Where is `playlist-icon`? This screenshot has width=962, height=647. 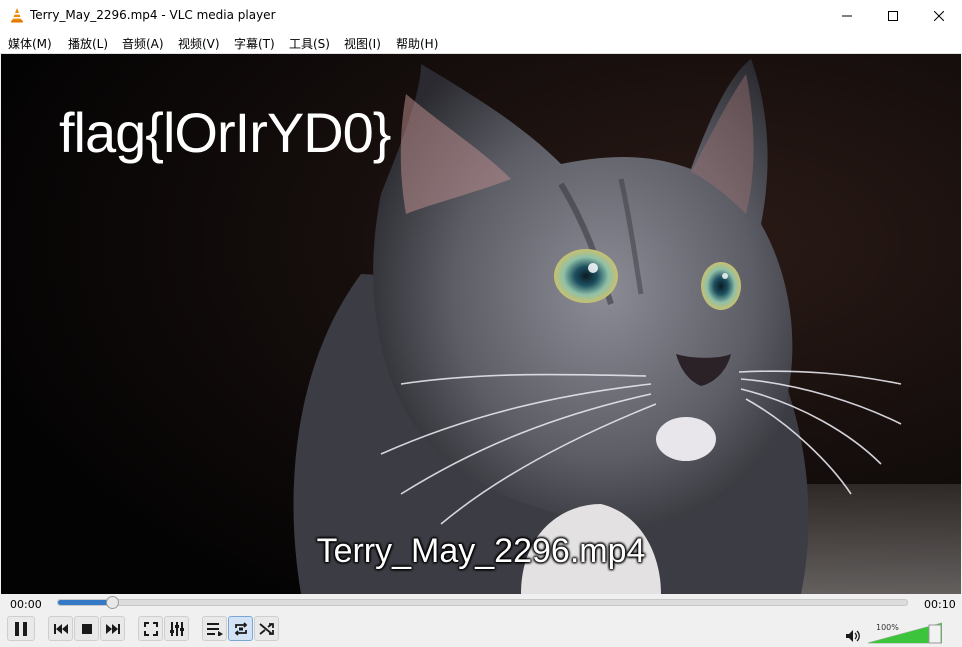 playlist-icon is located at coordinates (214, 629).